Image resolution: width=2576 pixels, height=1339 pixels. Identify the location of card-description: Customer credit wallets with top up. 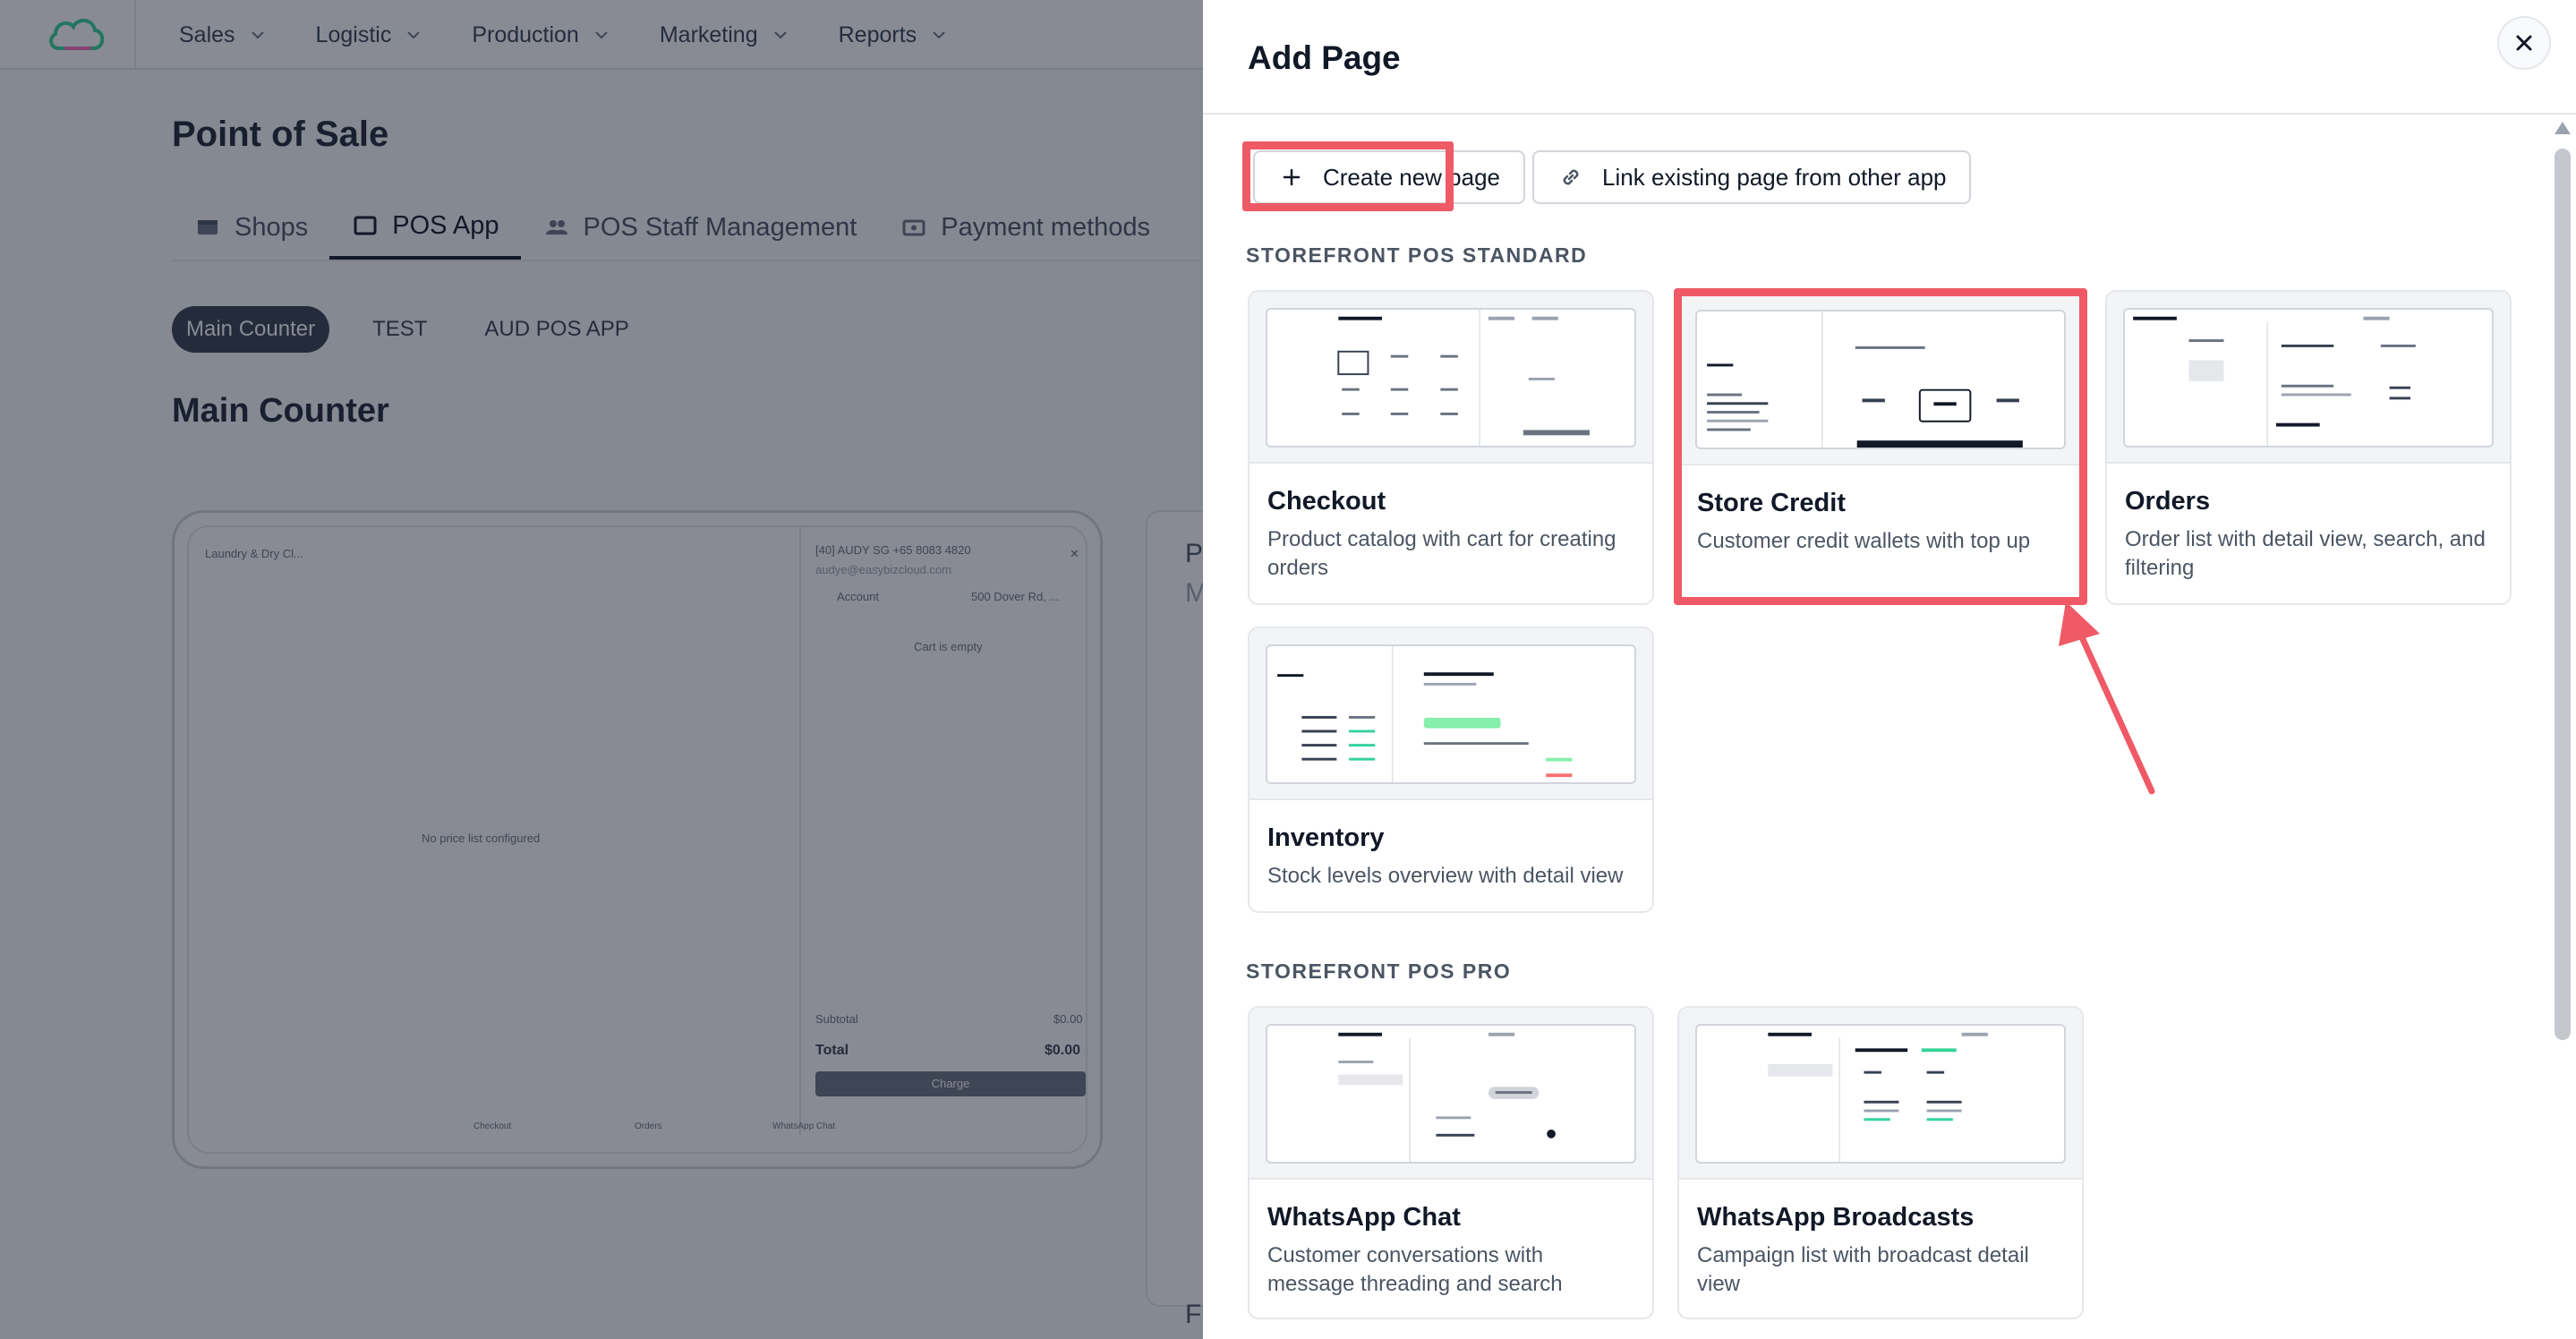
(1864, 541).